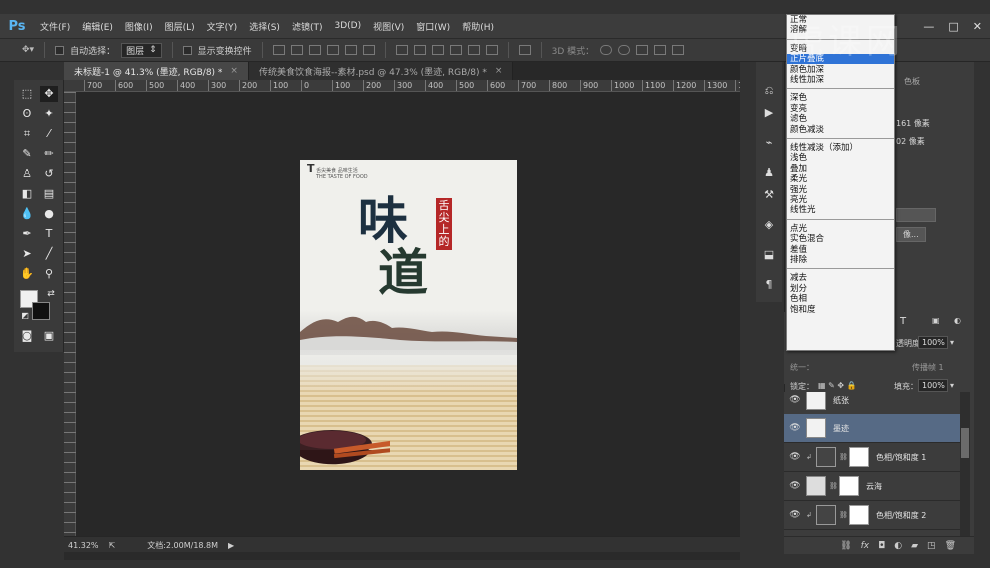  Describe the element at coordinates (840, 119) in the screenshot. I see `blend-mode-item: 滤色` at that location.